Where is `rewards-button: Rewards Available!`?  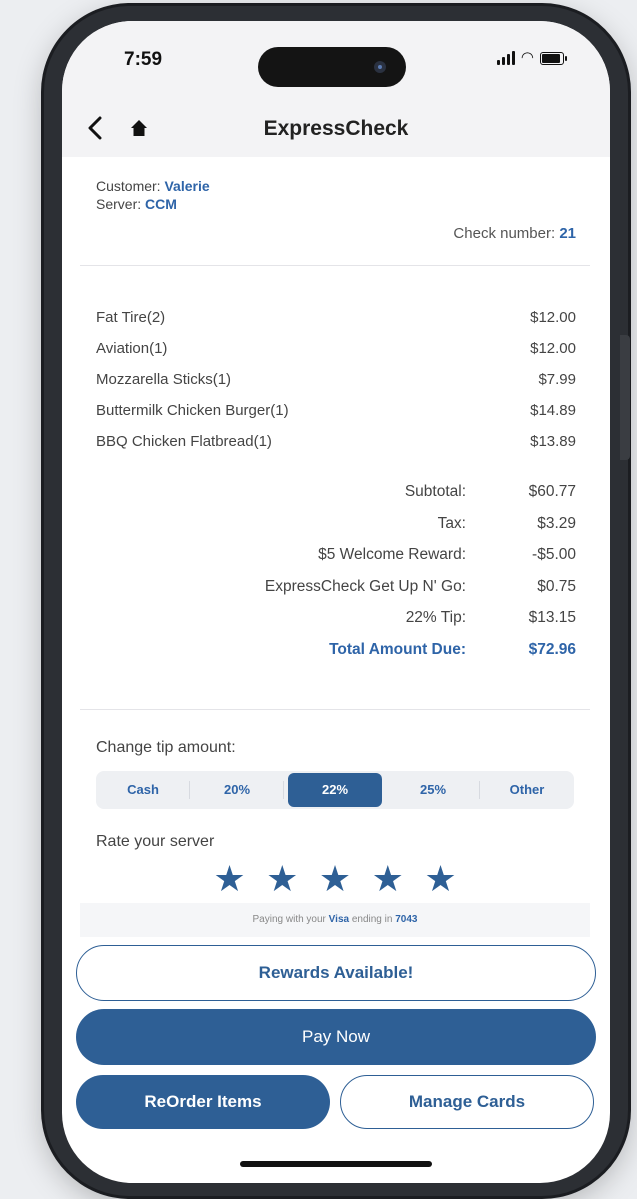
rewards-button: Rewards Available! is located at coordinates (336, 973).